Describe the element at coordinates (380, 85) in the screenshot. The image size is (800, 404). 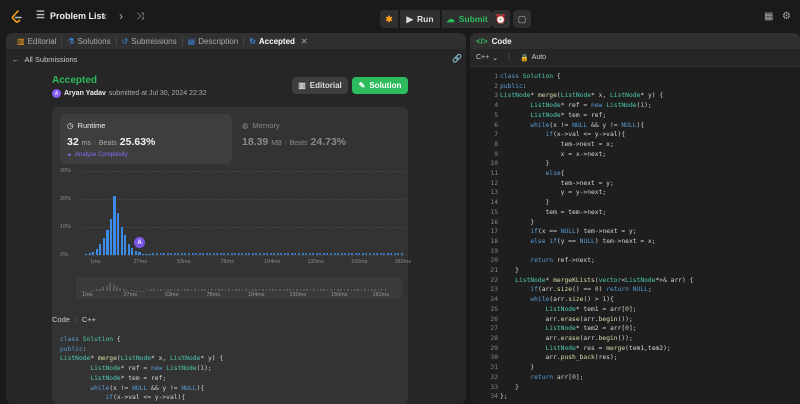
I see `solution-button: ✎ Solution` at that location.